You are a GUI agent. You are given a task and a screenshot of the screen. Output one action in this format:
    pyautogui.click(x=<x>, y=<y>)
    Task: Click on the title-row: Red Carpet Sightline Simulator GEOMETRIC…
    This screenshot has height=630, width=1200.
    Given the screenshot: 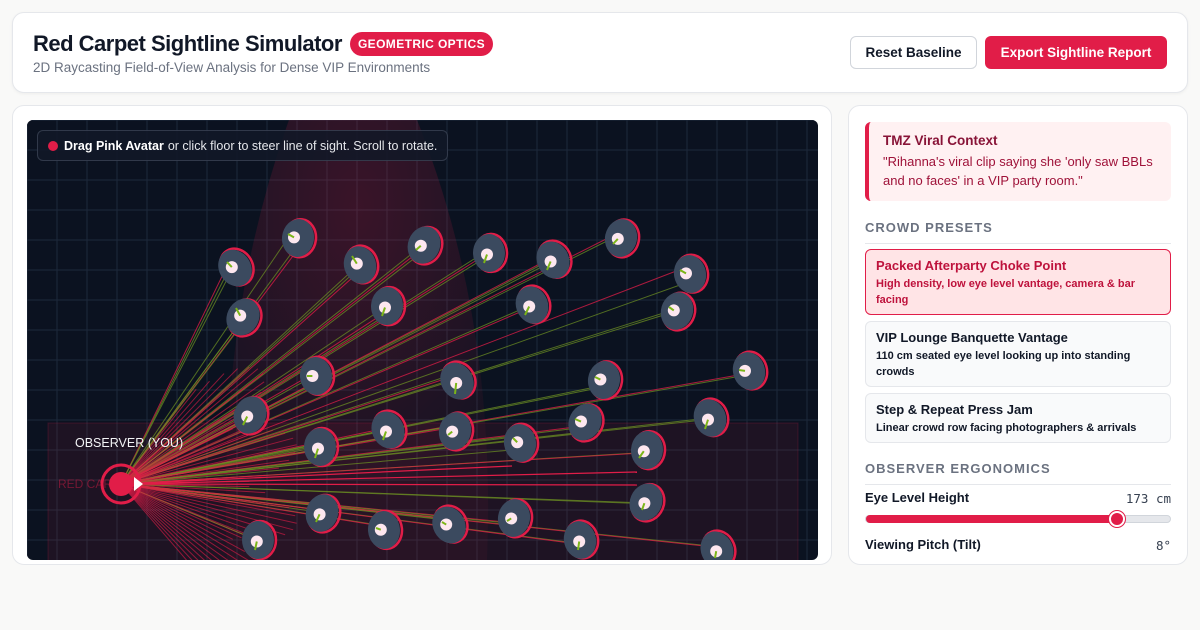 What is the action you would take?
    pyautogui.click(x=263, y=44)
    